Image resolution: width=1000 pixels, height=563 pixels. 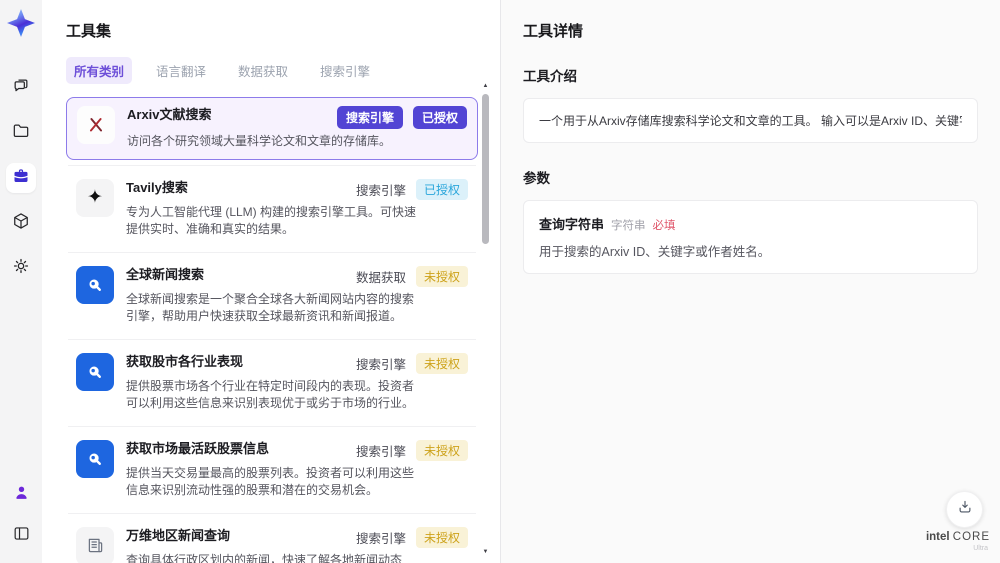 I want to click on status-badge: 已授权, so click(x=441, y=189).